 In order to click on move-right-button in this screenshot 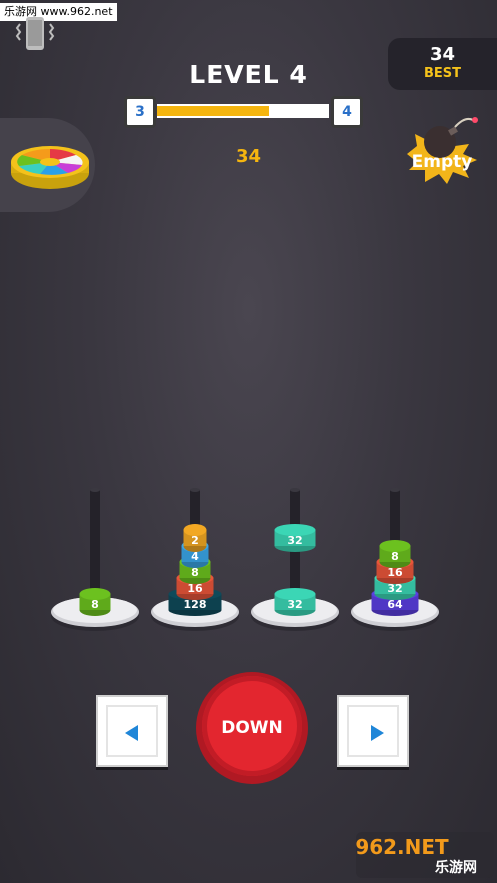, I will do `click(373, 731)`.